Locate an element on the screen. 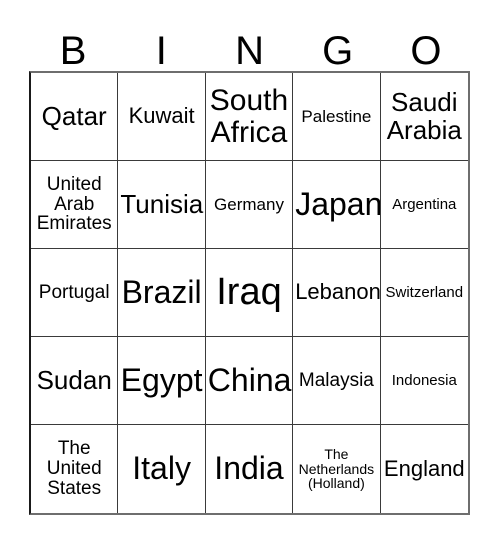 Image resolution: width=500 pixels, height=544 pixels. bingo-cell-label: Switzerland is located at coordinates (424, 292).